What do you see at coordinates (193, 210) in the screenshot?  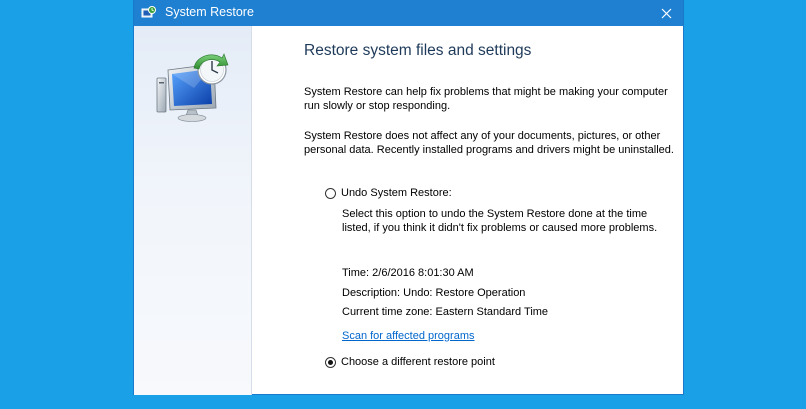 I see `sidebar-panel` at bounding box center [193, 210].